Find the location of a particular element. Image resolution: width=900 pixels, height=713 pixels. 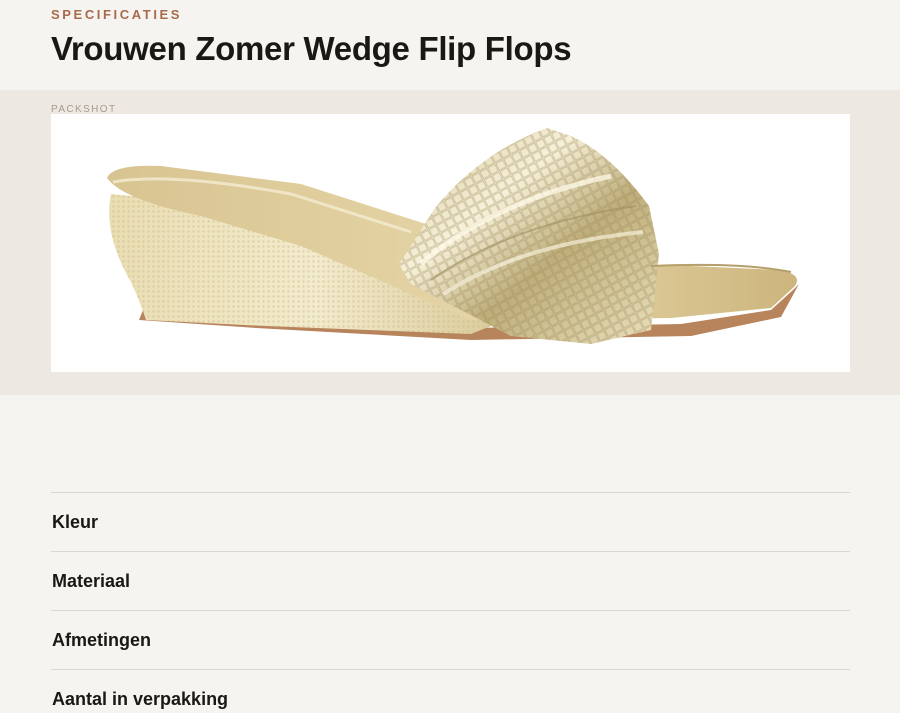

packshot-label: PACKSHOT is located at coordinates (84, 109).